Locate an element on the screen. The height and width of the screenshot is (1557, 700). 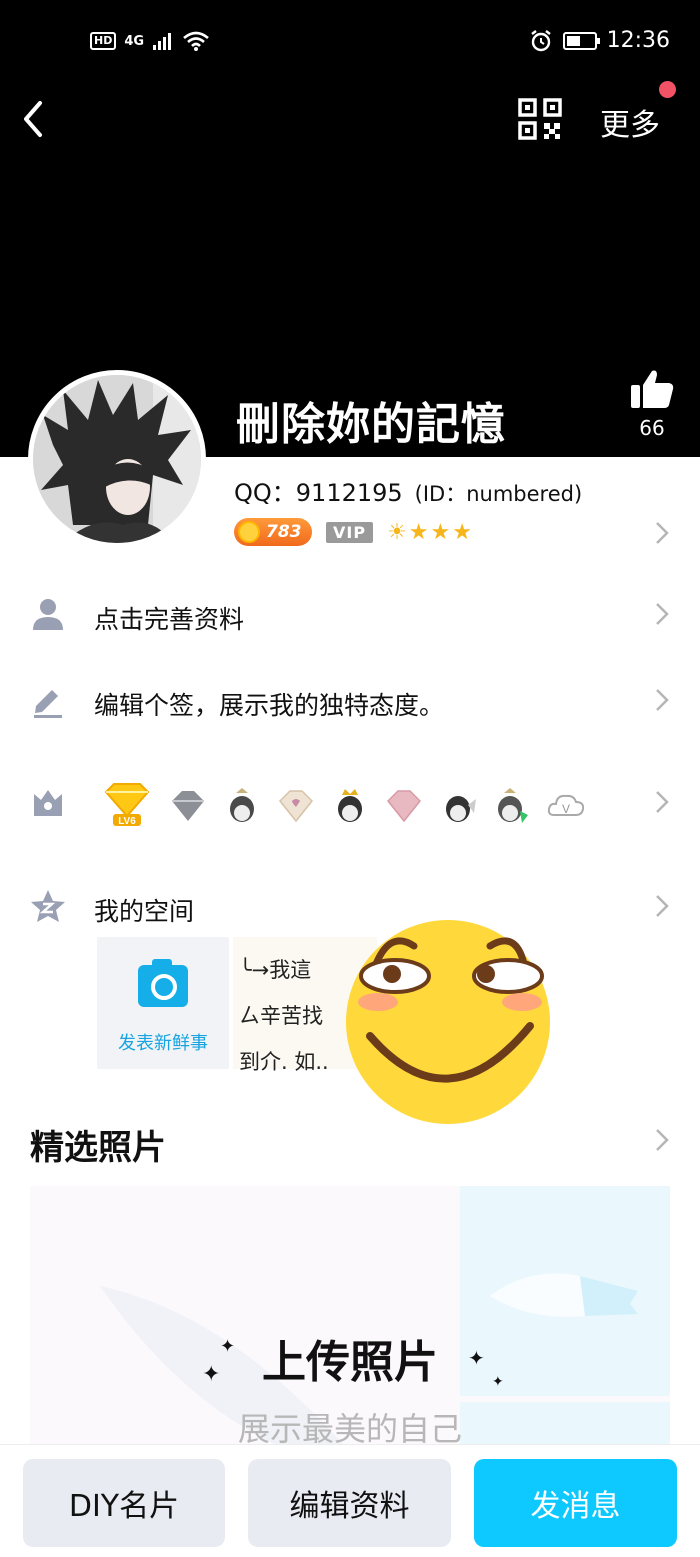
sun-icon: ☀ is located at coordinates (397, 532).